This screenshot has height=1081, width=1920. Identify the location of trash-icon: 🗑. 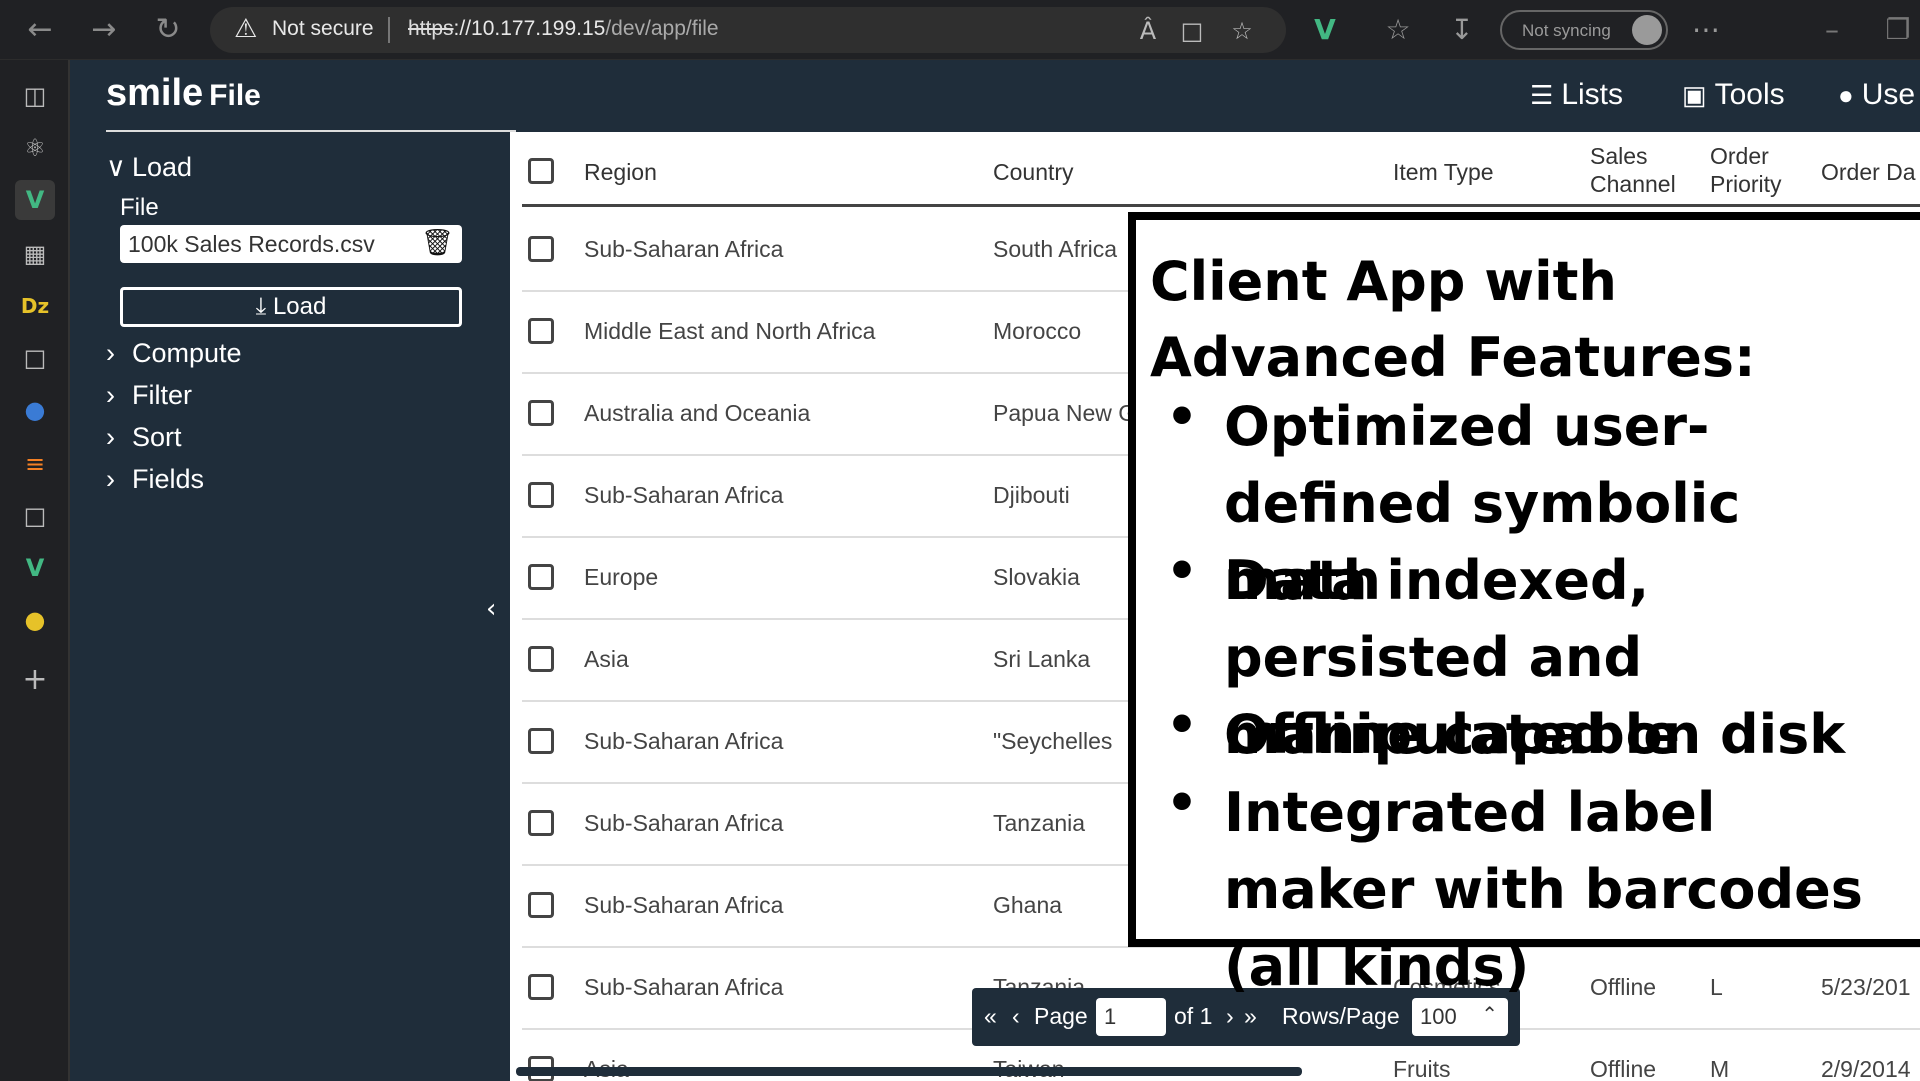
(437, 243).